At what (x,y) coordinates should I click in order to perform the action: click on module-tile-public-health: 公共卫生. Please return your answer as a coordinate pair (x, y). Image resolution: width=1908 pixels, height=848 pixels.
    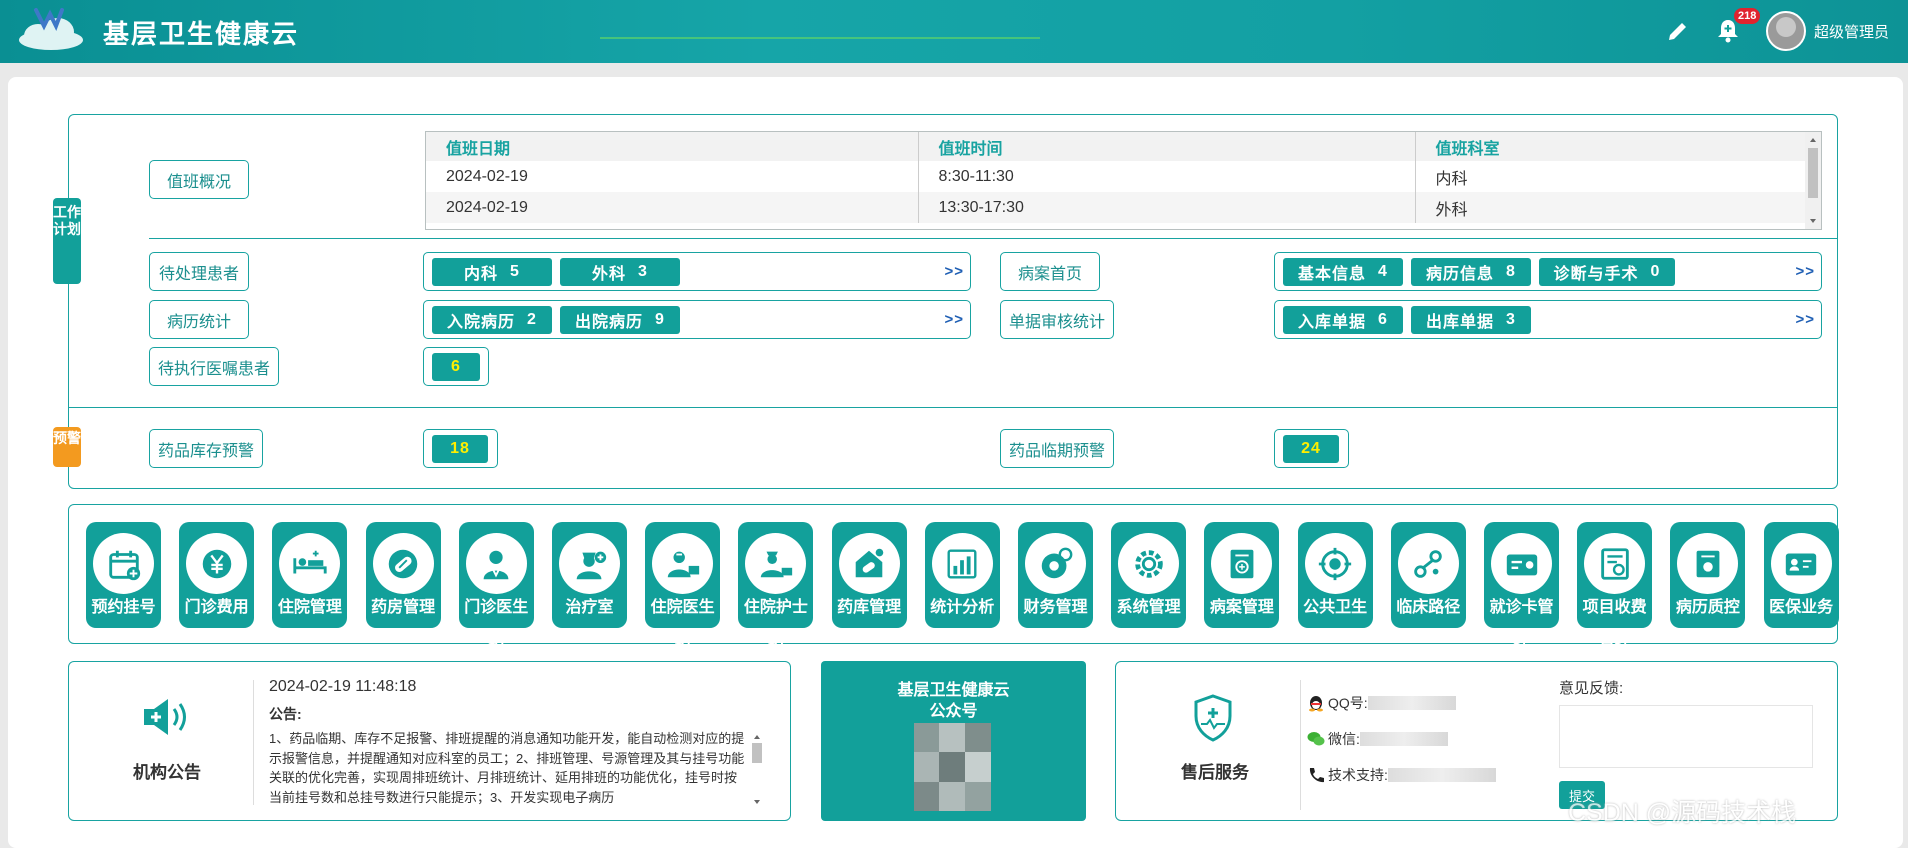
    Looking at the image, I should click on (1335, 575).